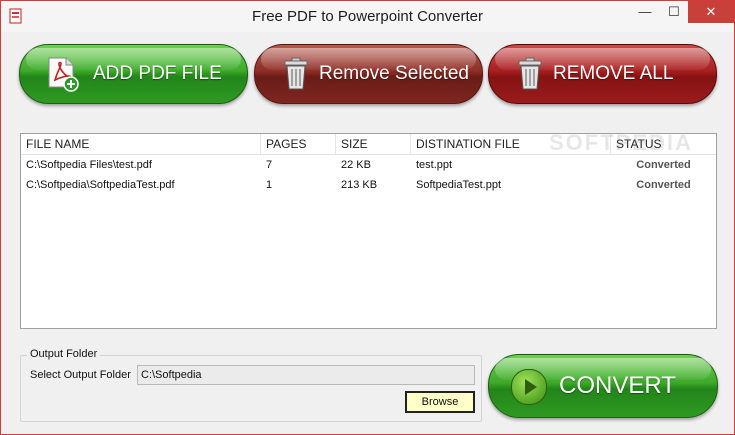 Image resolution: width=735 pixels, height=435 pixels. What do you see at coordinates (440, 402) in the screenshot?
I see `browse-button: Browse` at bounding box center [440, 402].